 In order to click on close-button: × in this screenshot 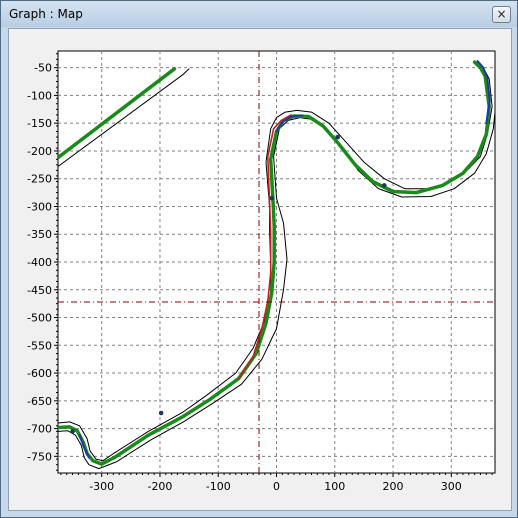, I will do `click(501, 14)`.